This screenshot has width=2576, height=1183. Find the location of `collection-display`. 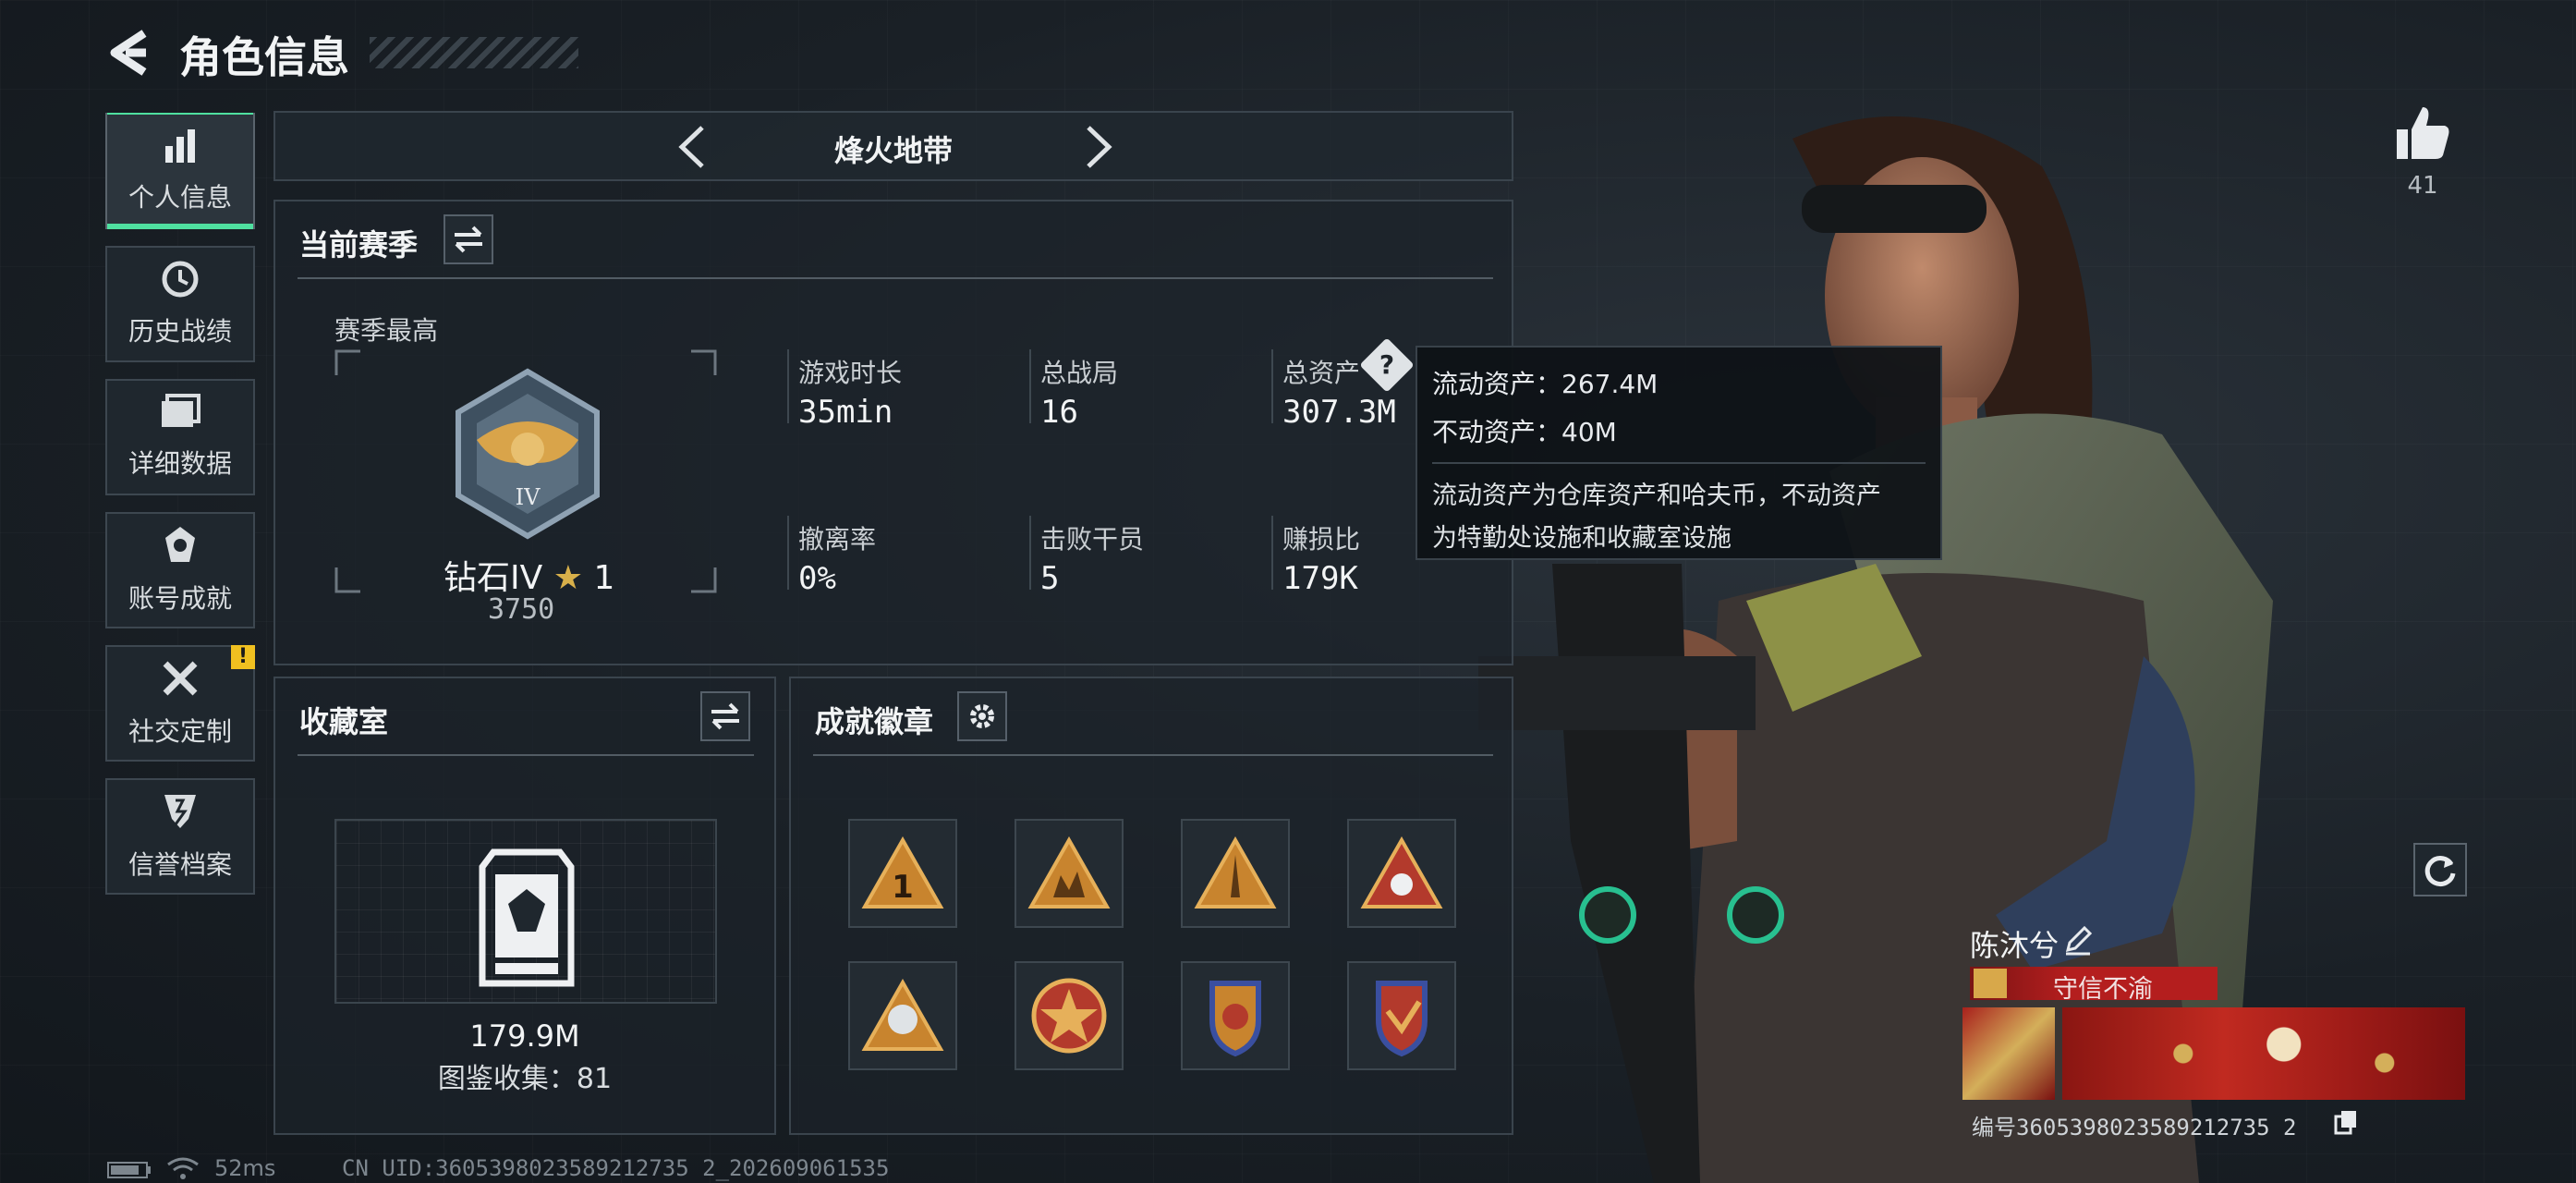

collection-display is located at coordinates (525, 911).